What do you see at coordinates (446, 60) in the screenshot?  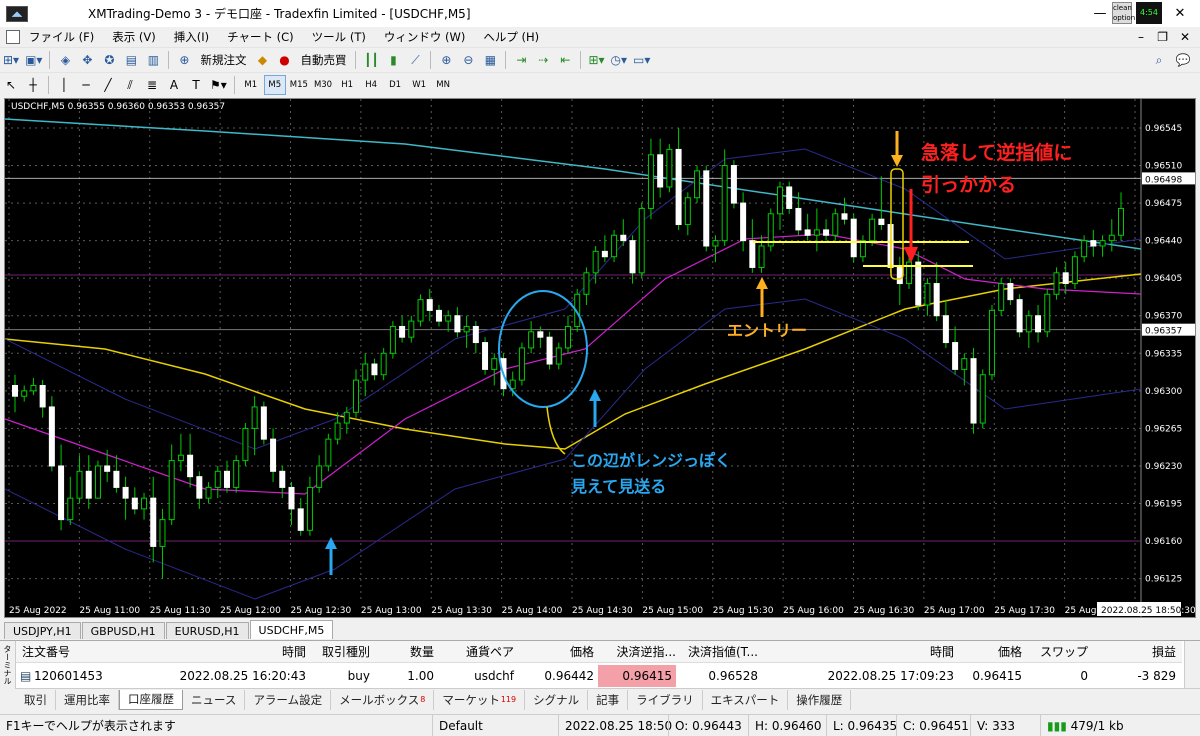 I see `zoom-in-icon: ⊕` at bounding box center [446, 60].